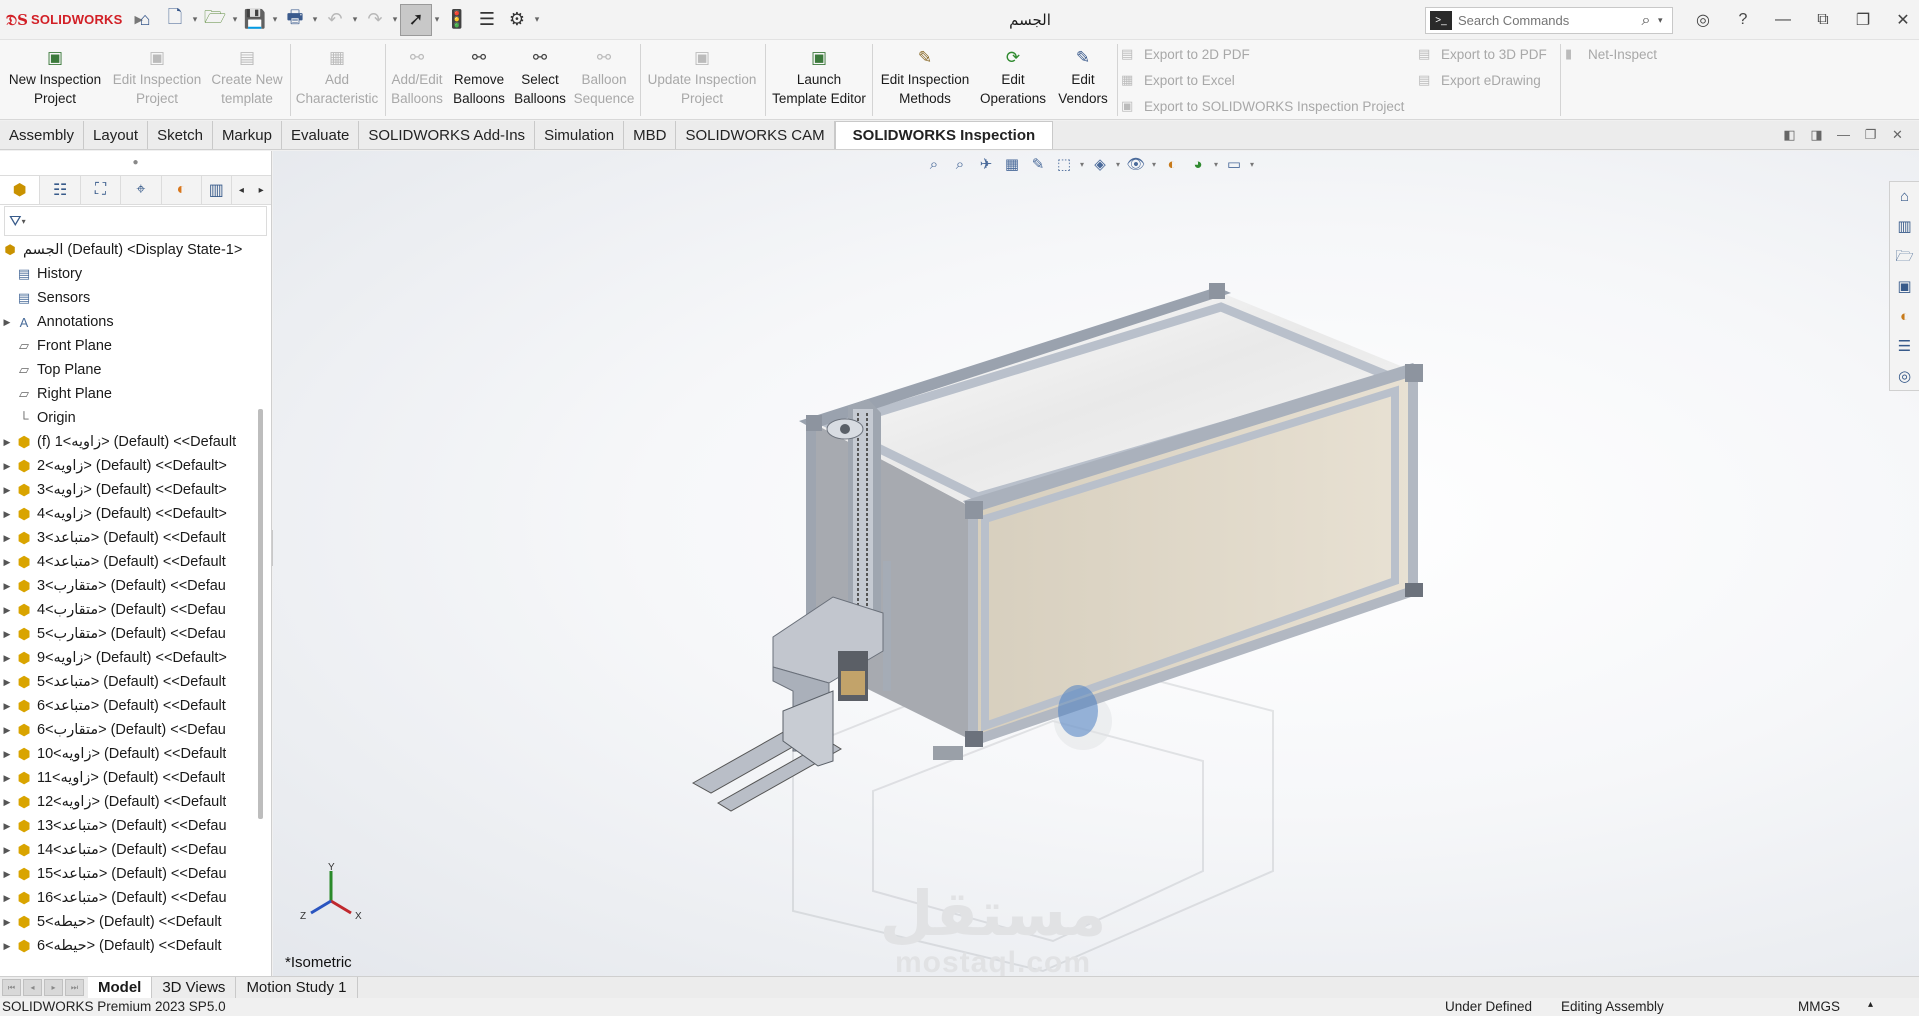 The height and width of the screenshot is (1016, 1919). Describe the element at coordinates (537, 19) in the screenshot. I see `options-dropdown-icon: ▾` at that location.